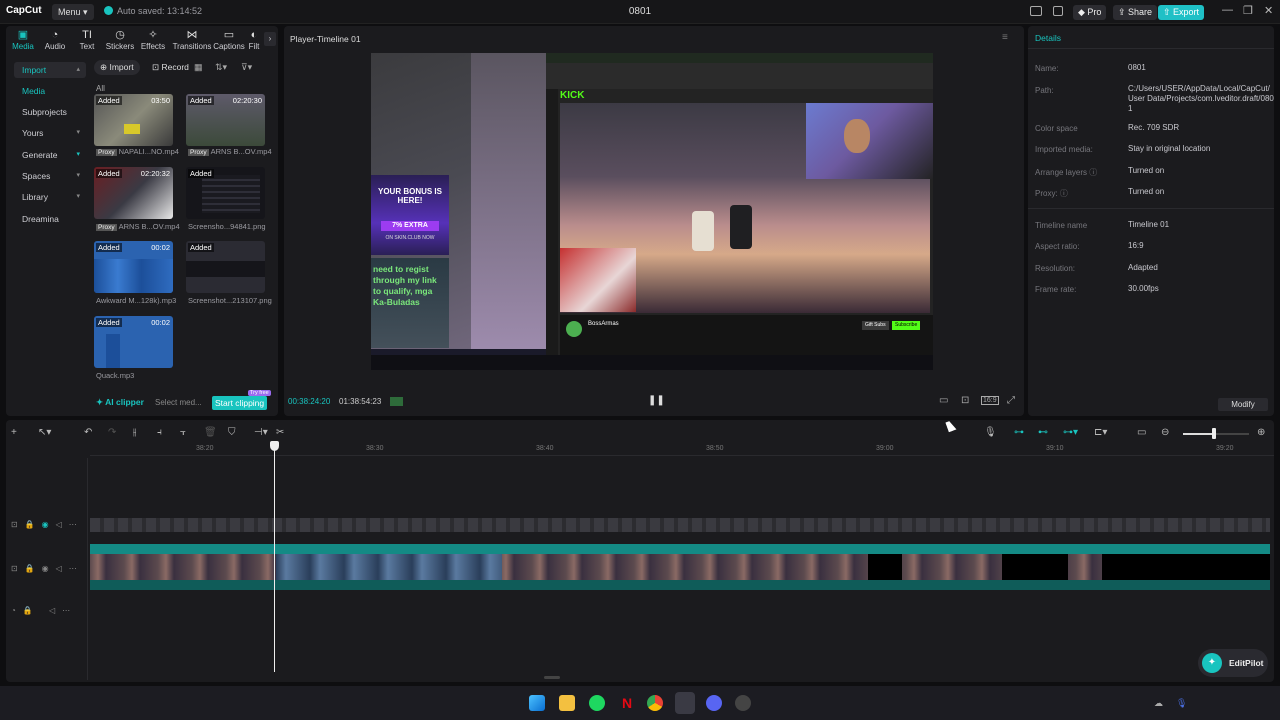  Describe the element at coordinates (55, 40) in the screenshot. I see `tab-audio: ◔ Audio` at that location.